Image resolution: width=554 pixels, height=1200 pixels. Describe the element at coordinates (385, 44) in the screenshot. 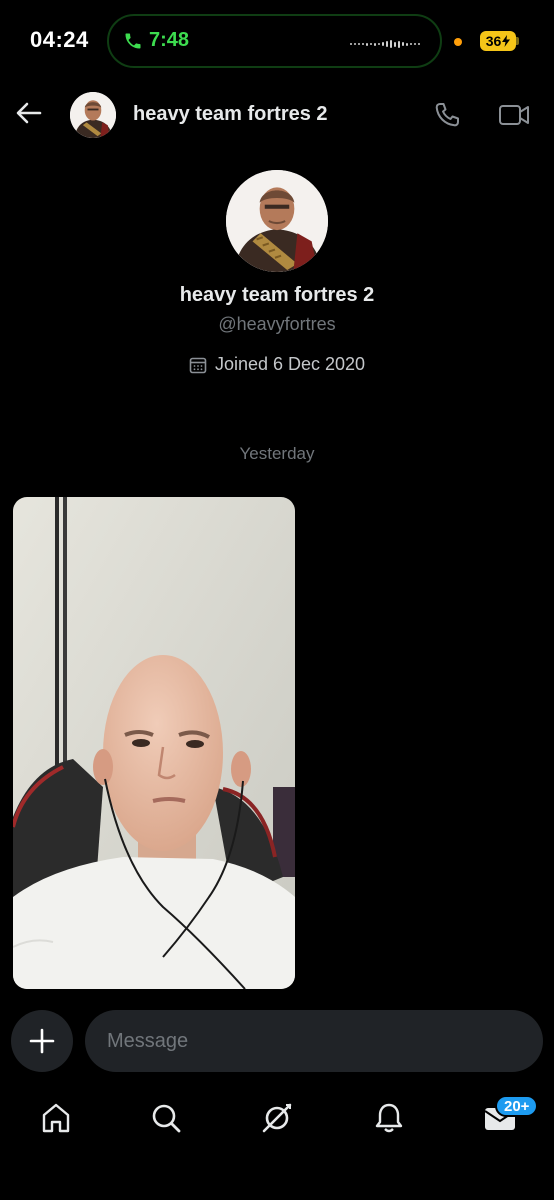

I see `waveform-icon` at that location.